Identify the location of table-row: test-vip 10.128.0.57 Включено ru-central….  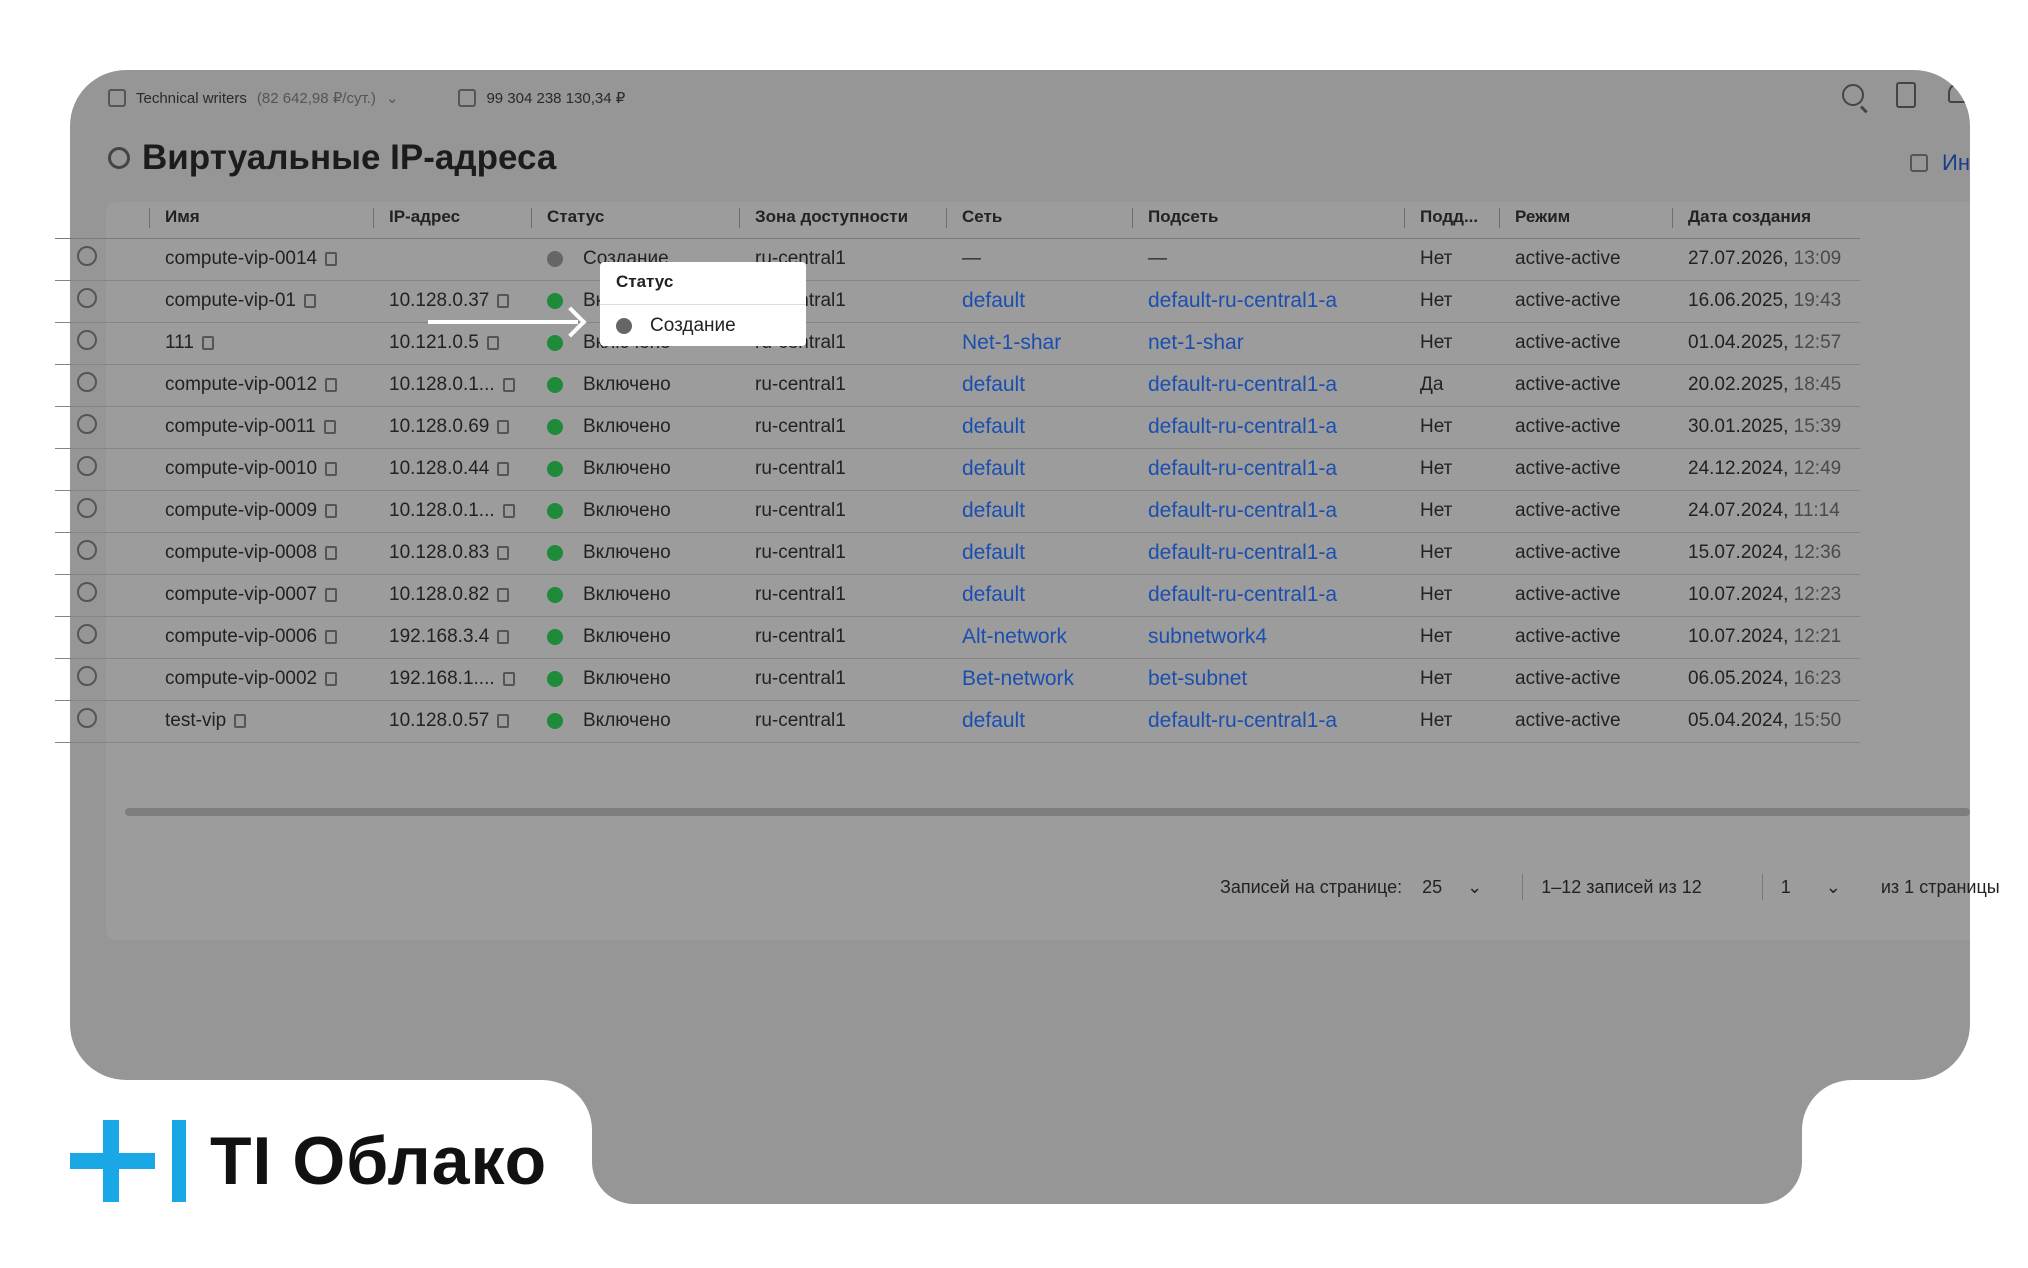
(957, 721).